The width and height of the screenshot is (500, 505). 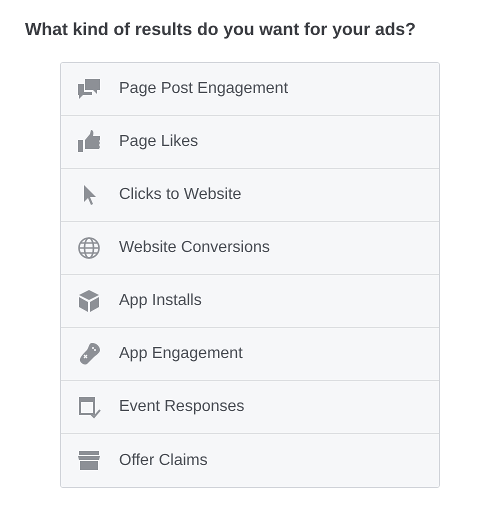 What do you see at coordinates (250, 89) in the screenshot?
I see `result-option: Page Post Engagement` at bounding box center [250, 89].